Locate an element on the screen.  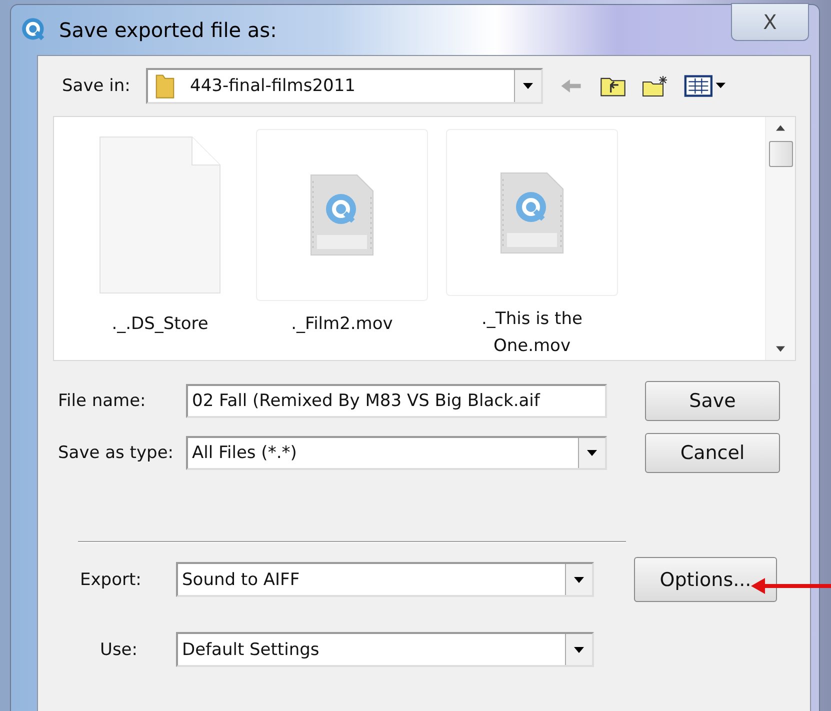
scroll-thumb is located at coordinates (780, 154).